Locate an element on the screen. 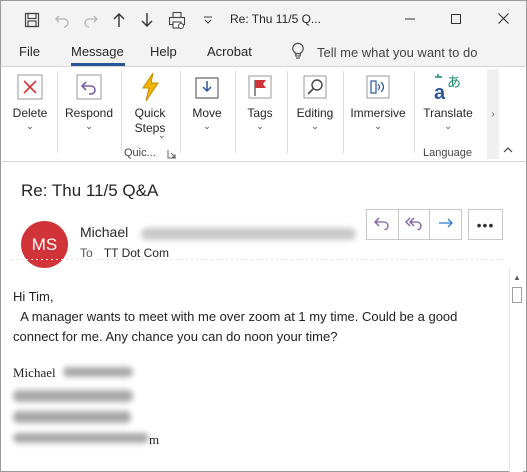  message-actions is located at coordinates (414, 224).